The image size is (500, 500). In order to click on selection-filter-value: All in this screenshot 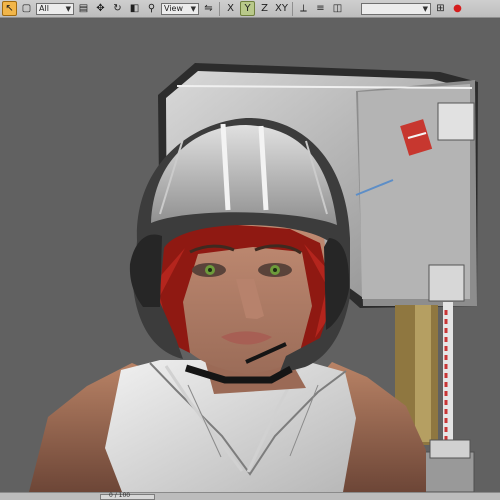, I will do `click(44, 8)`.